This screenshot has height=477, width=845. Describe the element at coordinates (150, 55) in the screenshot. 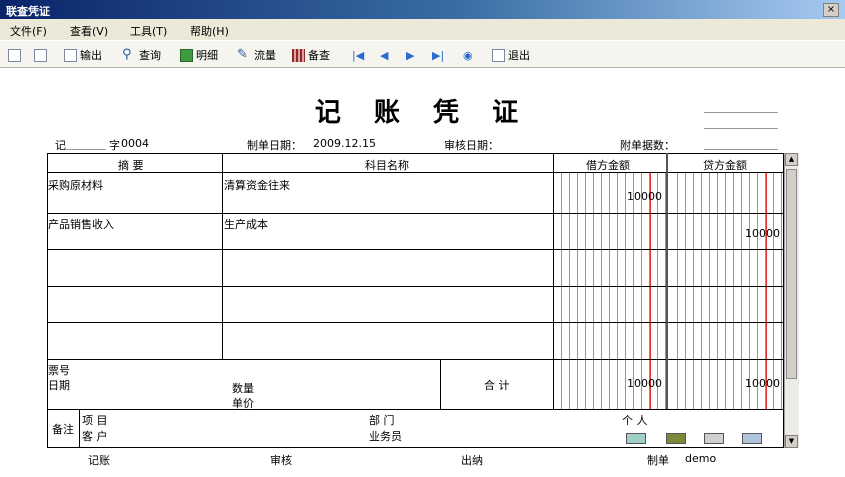

I see `query-label: 查询` at that location.